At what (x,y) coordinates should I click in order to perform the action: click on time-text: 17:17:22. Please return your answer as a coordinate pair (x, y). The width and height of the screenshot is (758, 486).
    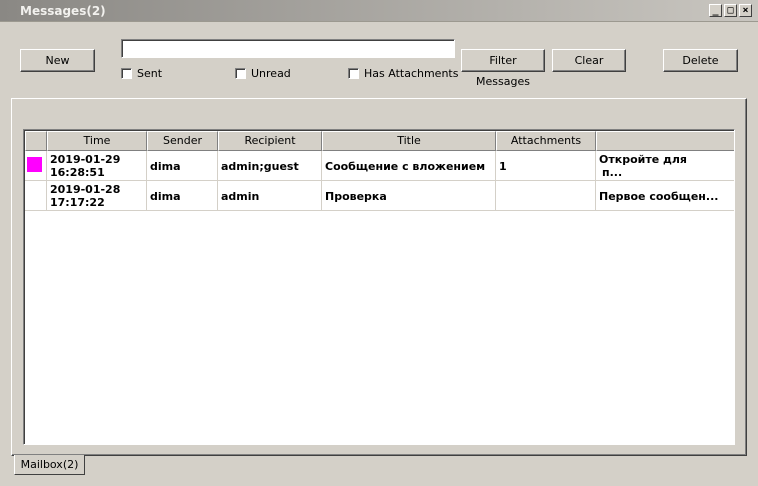
    Looking at the image, I should click on (77, 202).